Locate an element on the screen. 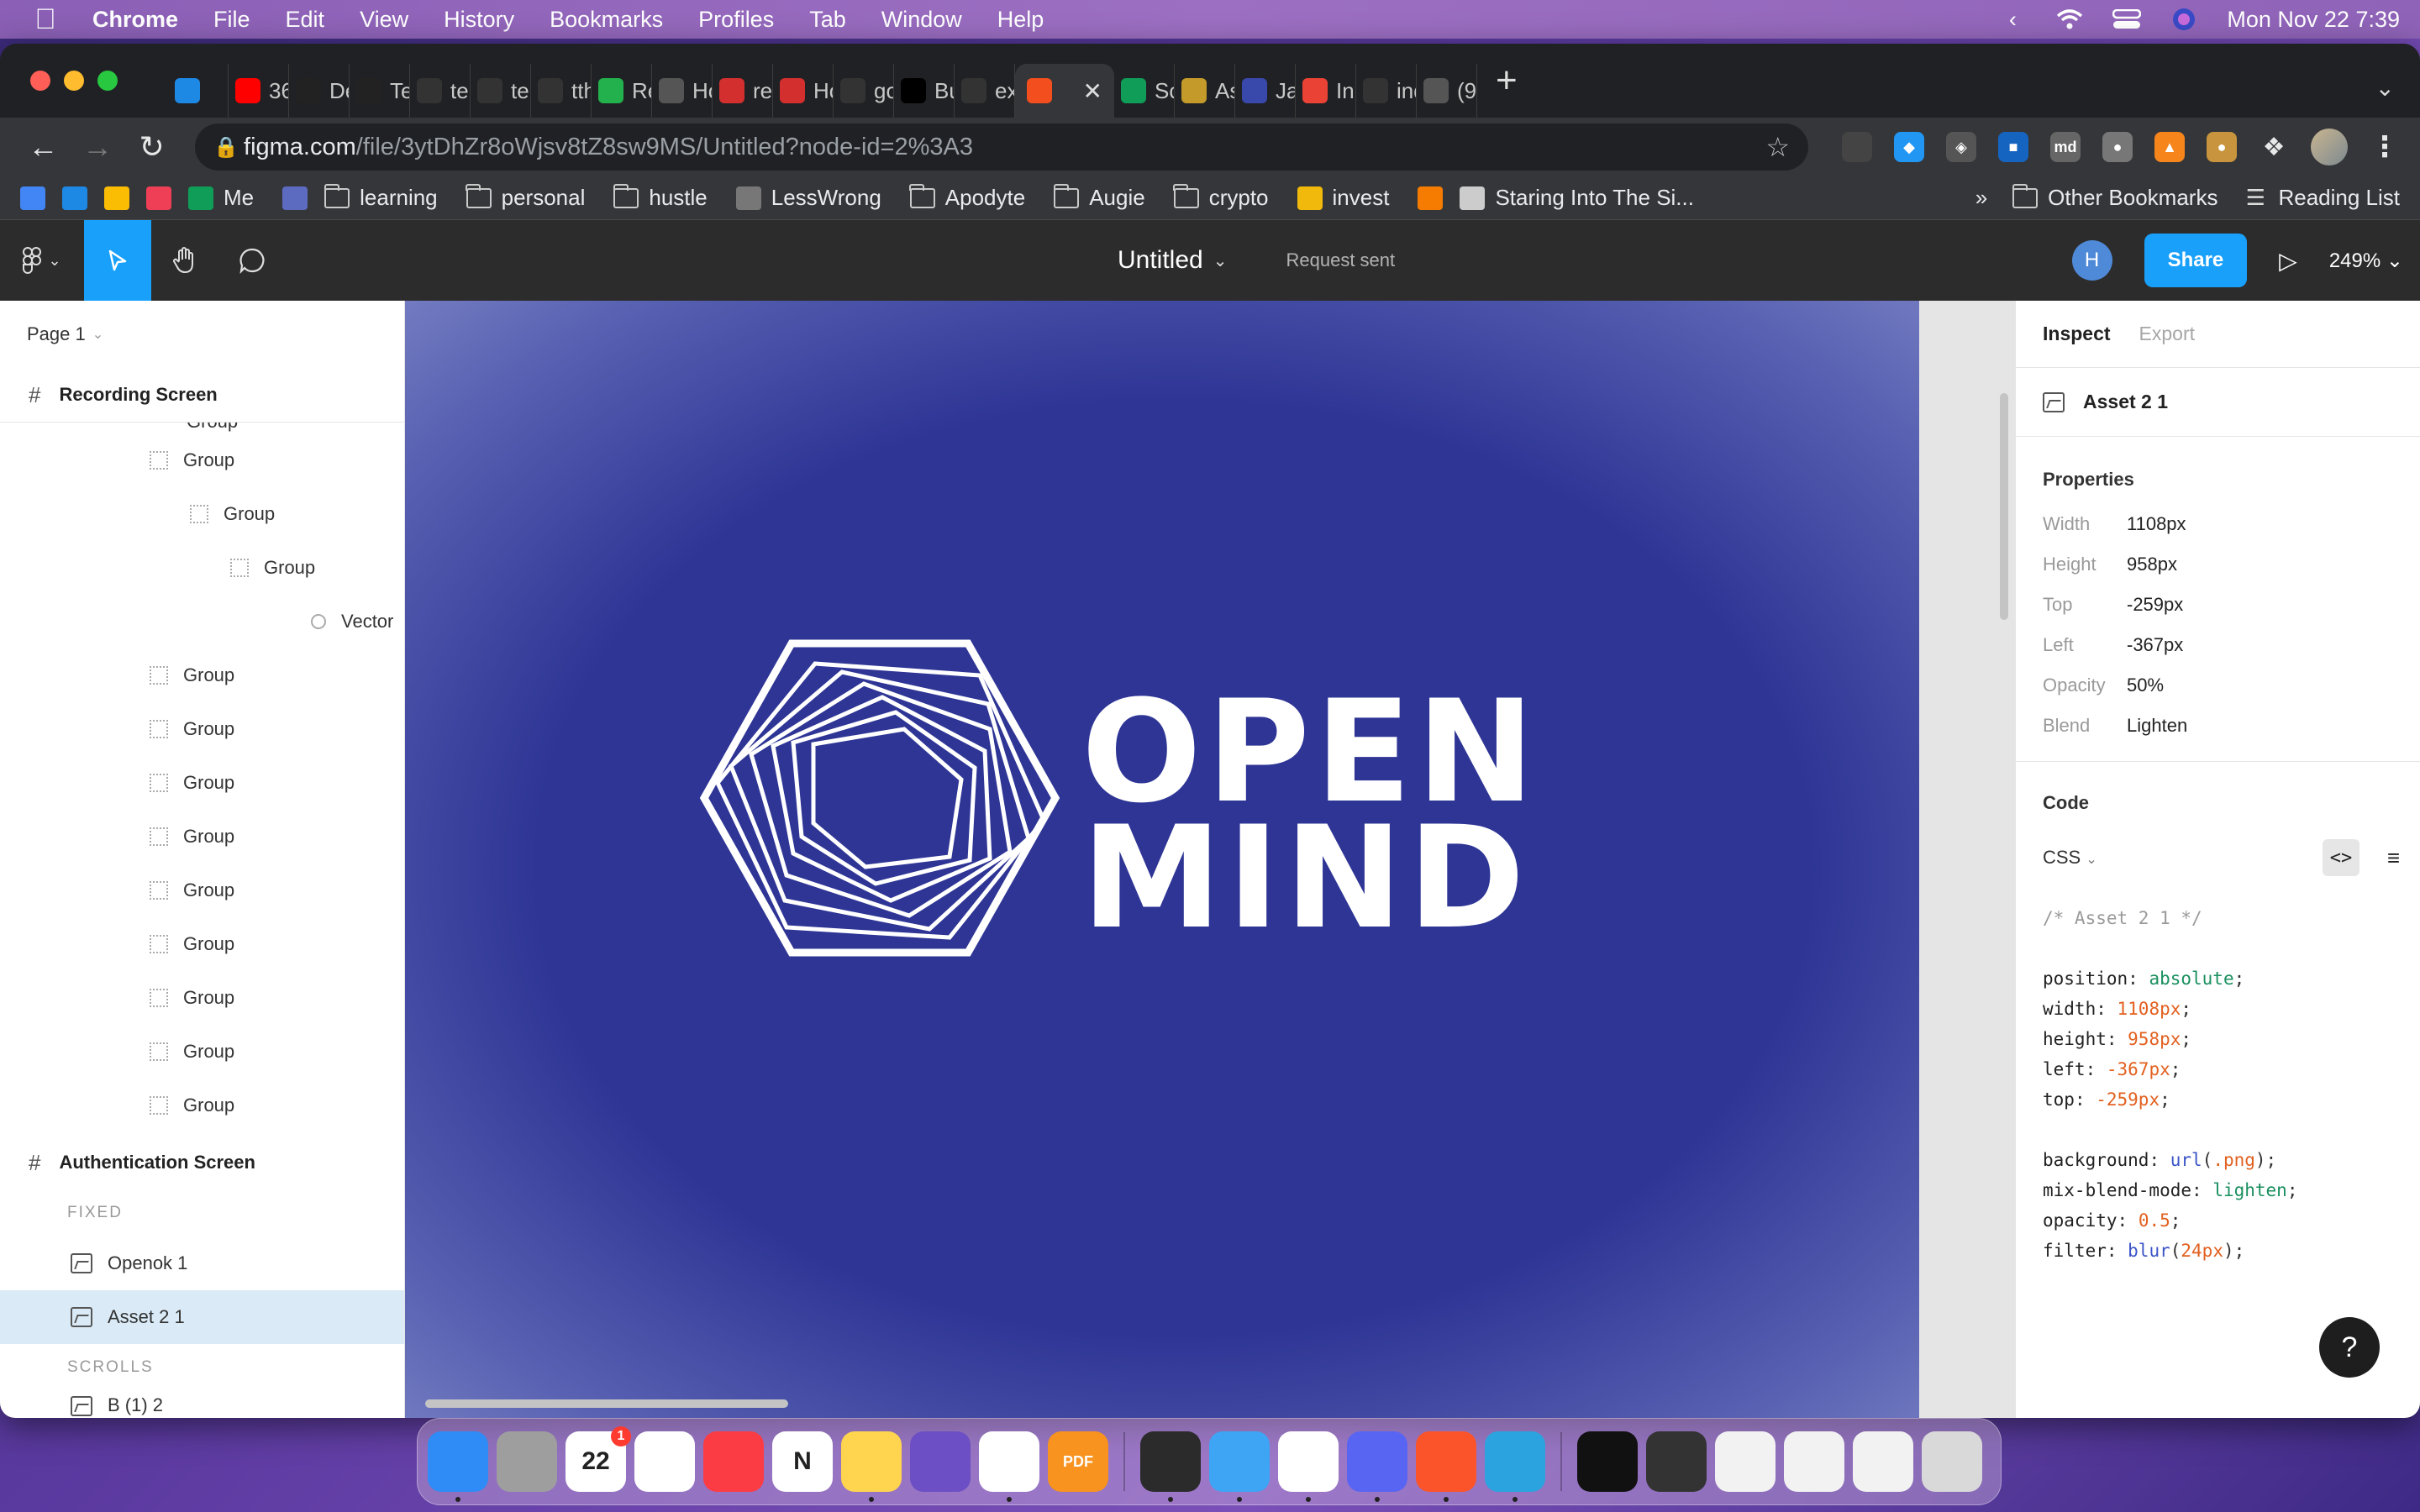  layer-vector: Vector is located at coordinates (202, 621).